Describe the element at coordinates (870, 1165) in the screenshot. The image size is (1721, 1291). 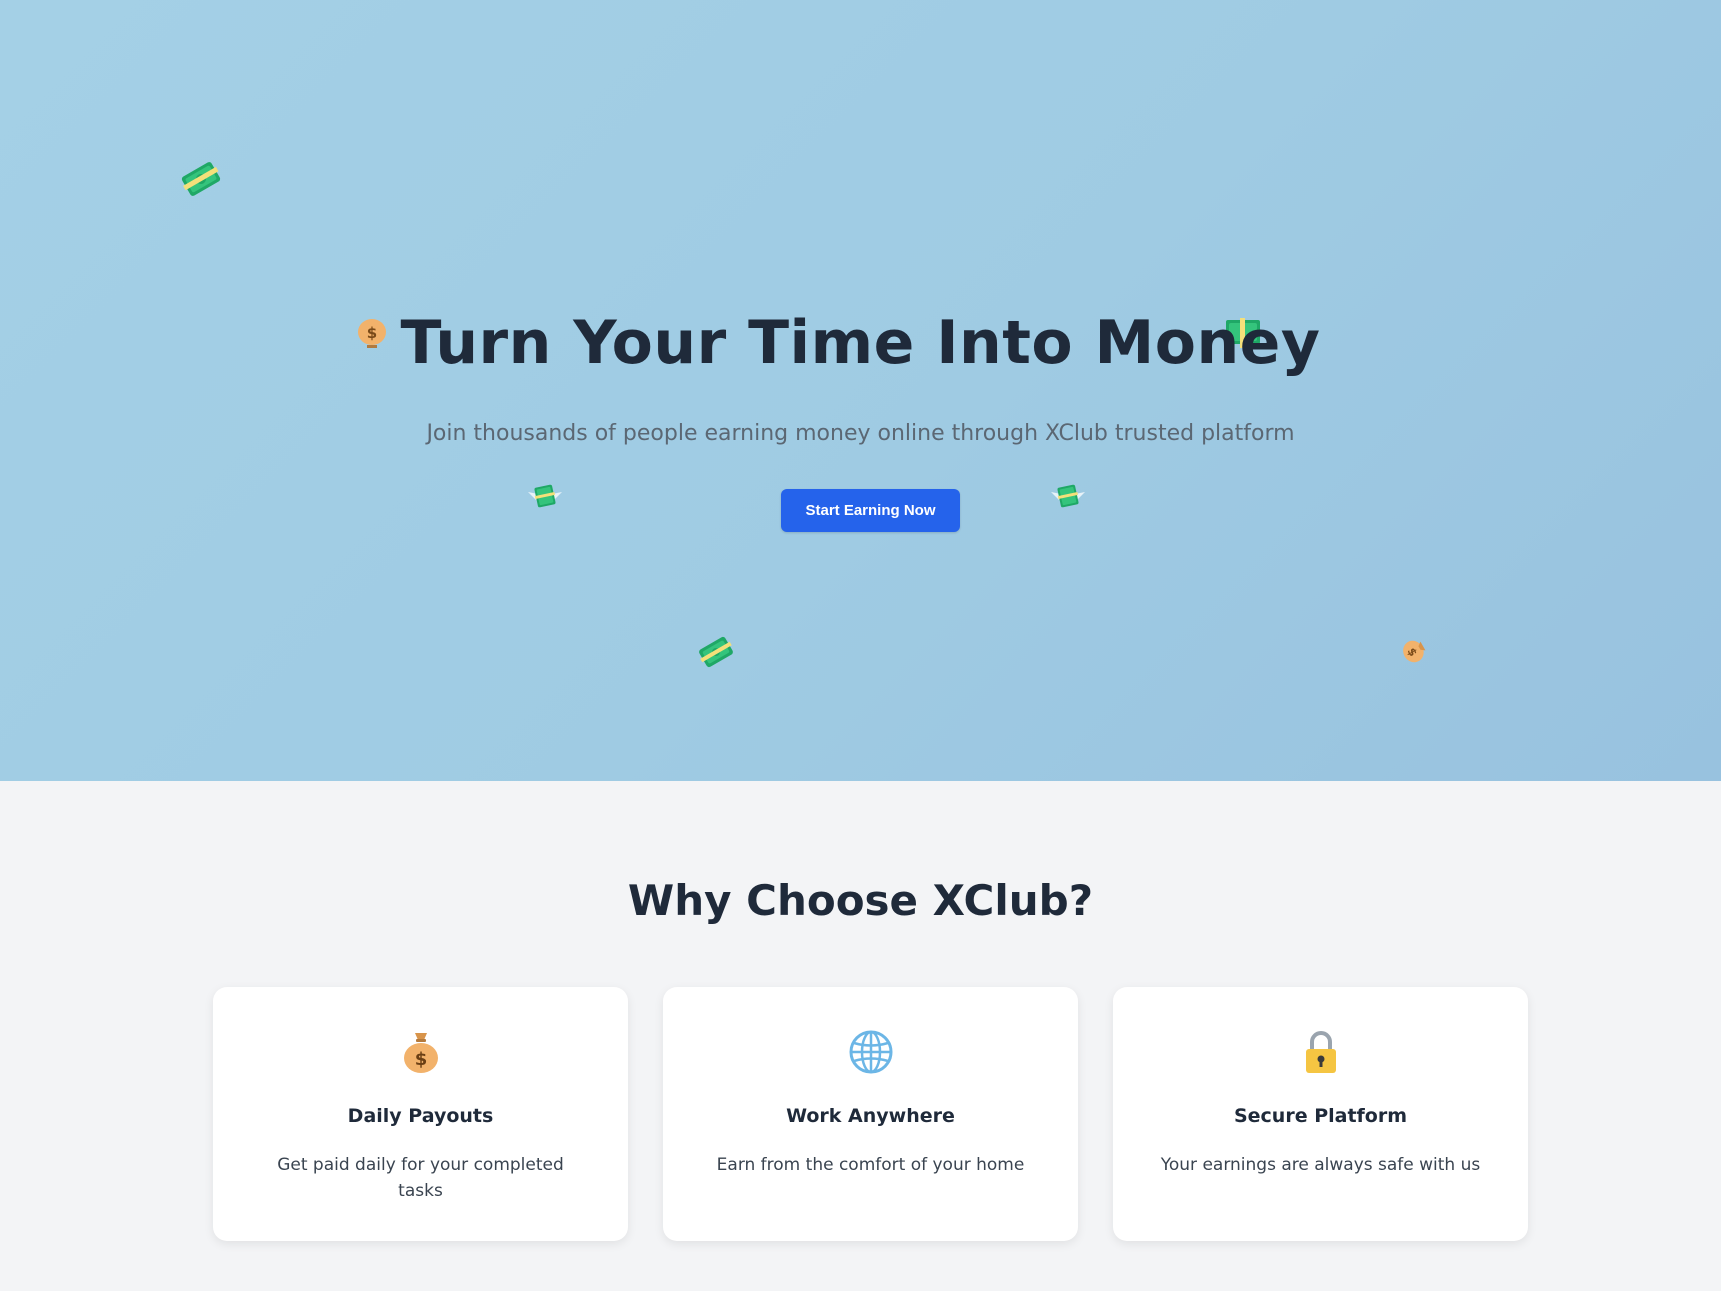
I see `feature-description: Earn from the comfort of your home` at that location.